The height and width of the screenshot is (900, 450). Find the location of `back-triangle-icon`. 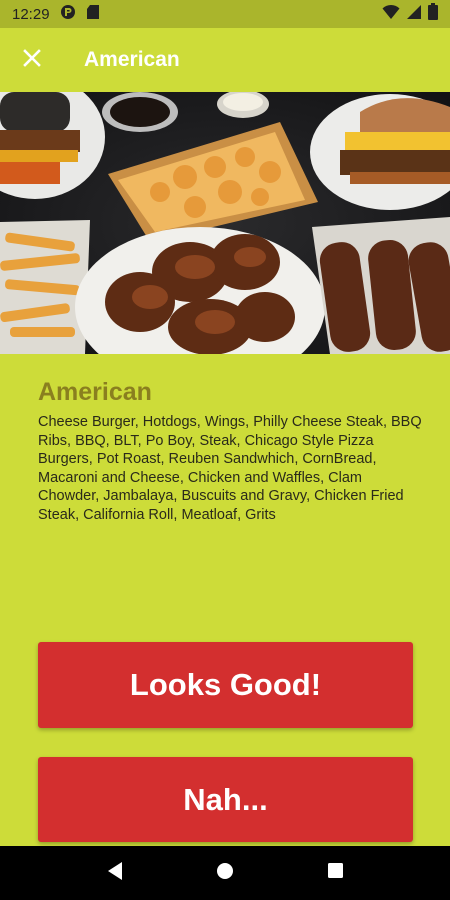

back-triangle-icon is located at coordinates (115, 873).